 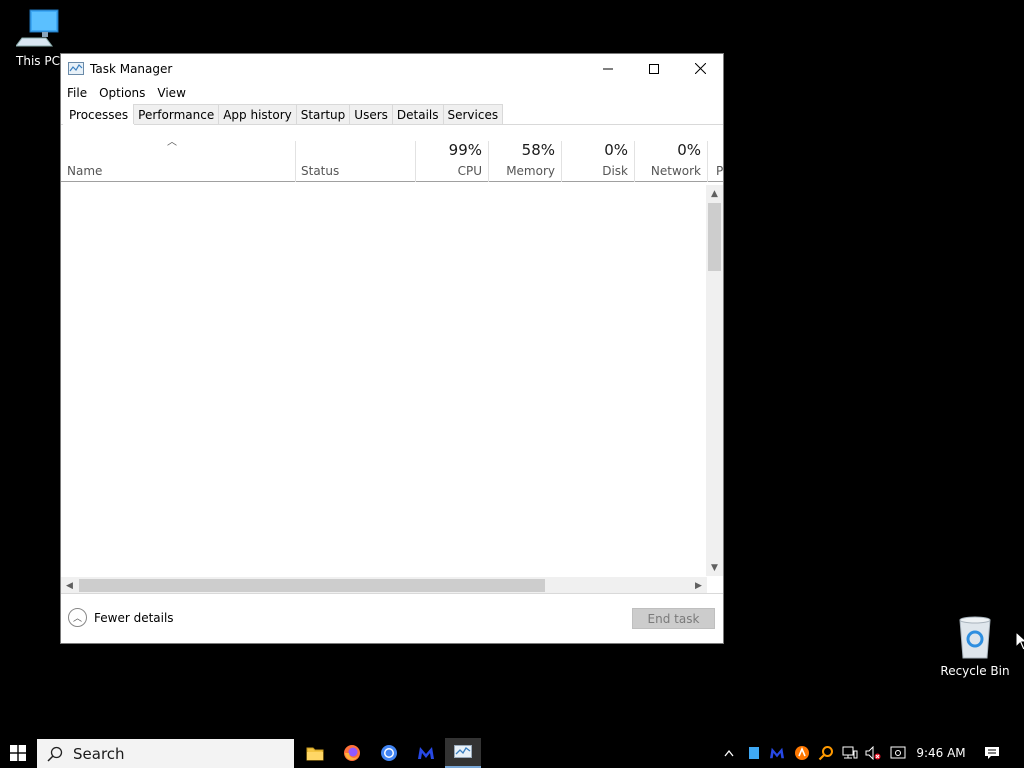 What do you see at coordinates (323, 114) in the screenshot?
I see `tab-startup: Startup` at bounding box center [323, 114].